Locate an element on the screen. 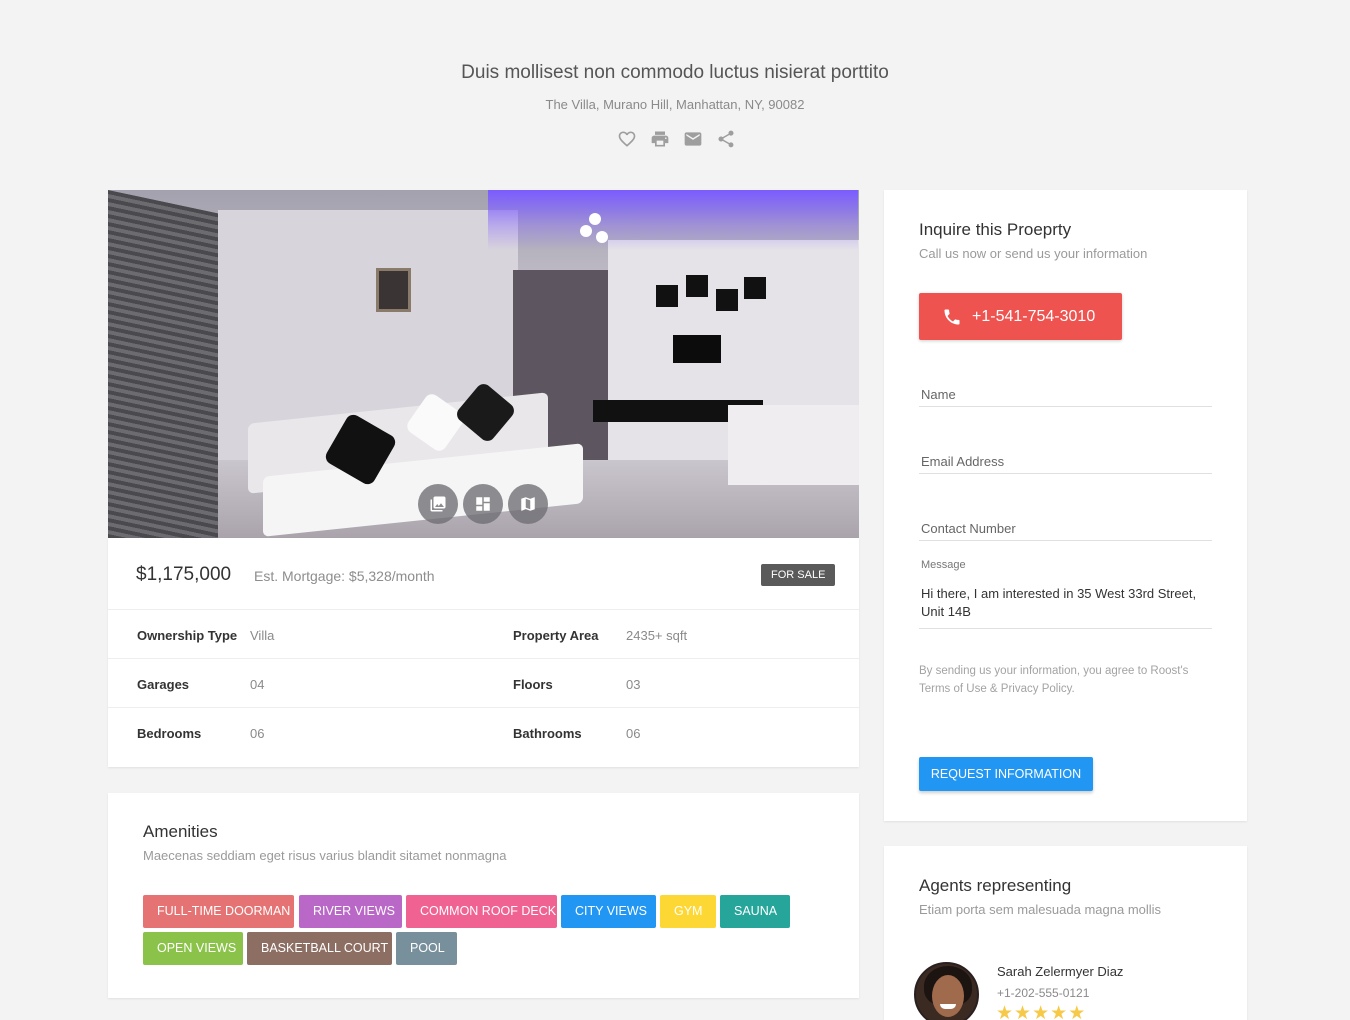  property-label: Garages is located at coordinates (163, 684).